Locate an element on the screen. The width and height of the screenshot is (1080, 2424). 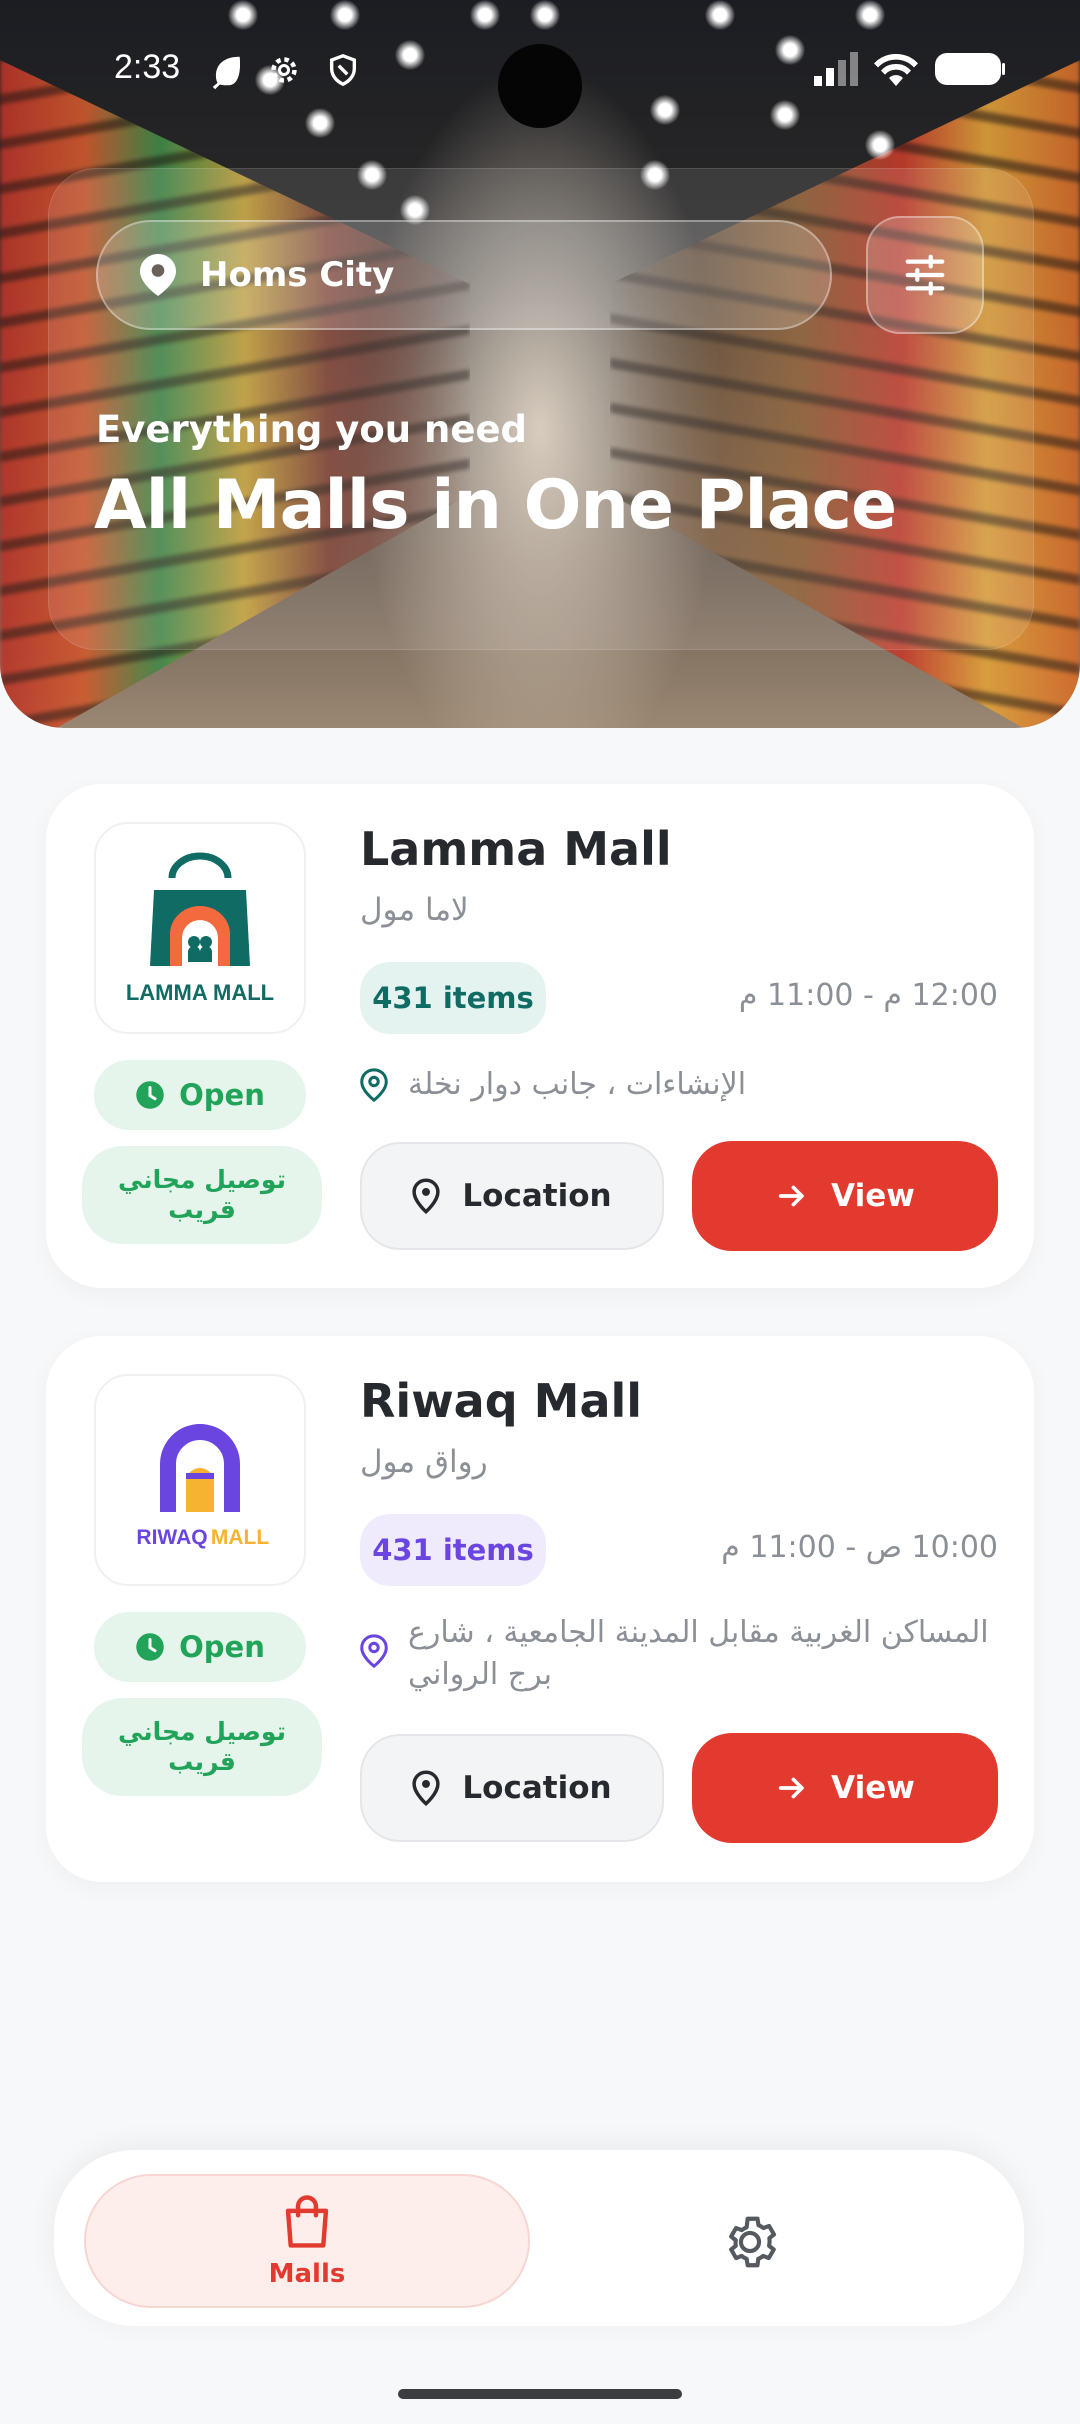
mall-logo: LAMMA MALL is located at coordinates (200, 928).